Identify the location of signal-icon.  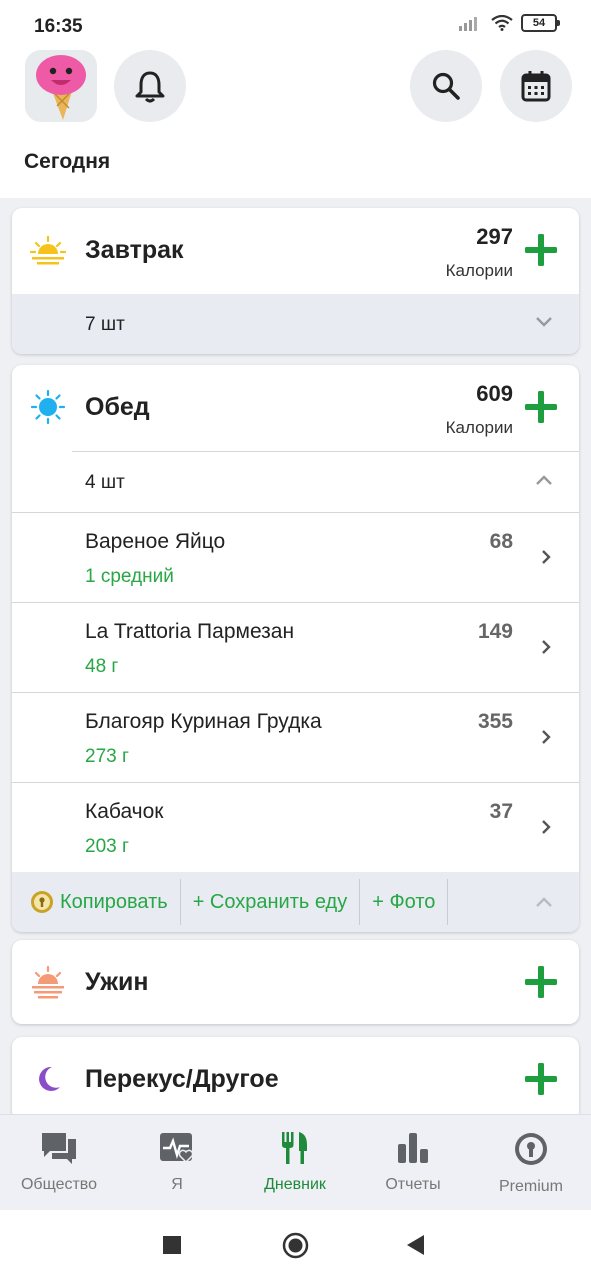
(468, 24).